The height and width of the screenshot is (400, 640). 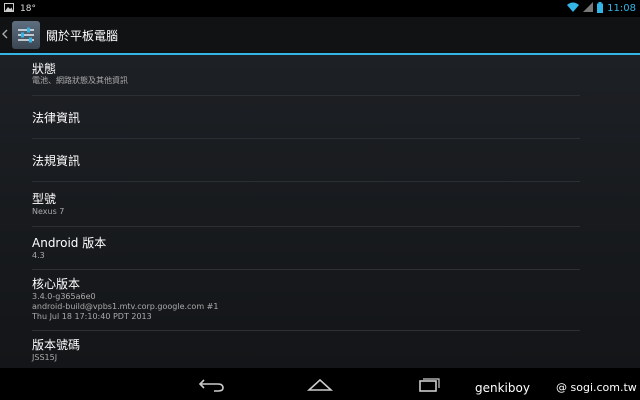 I want to click on list-item-status: 狀態 電池、網路狀態及其他資訊, so click(x=306, y=75).